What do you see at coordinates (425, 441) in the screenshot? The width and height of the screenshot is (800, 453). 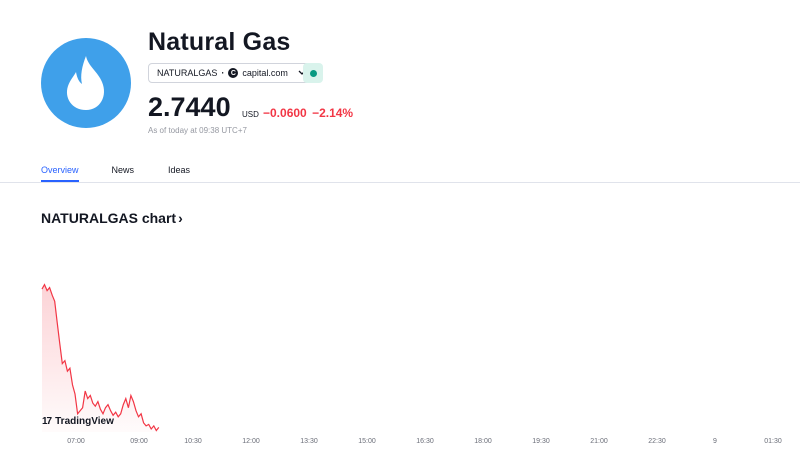 I see `x-tick-label: 16:30` at bounding box center [425, 441].